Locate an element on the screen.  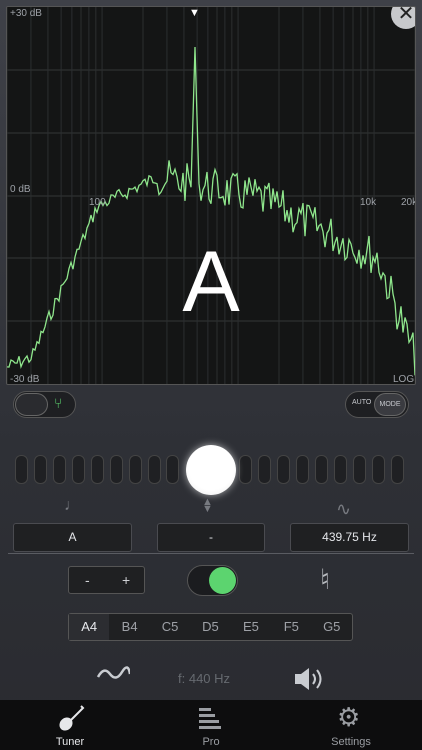
cents-arrows-icon: ▲ ▼ is located at coordinates (207, 505).